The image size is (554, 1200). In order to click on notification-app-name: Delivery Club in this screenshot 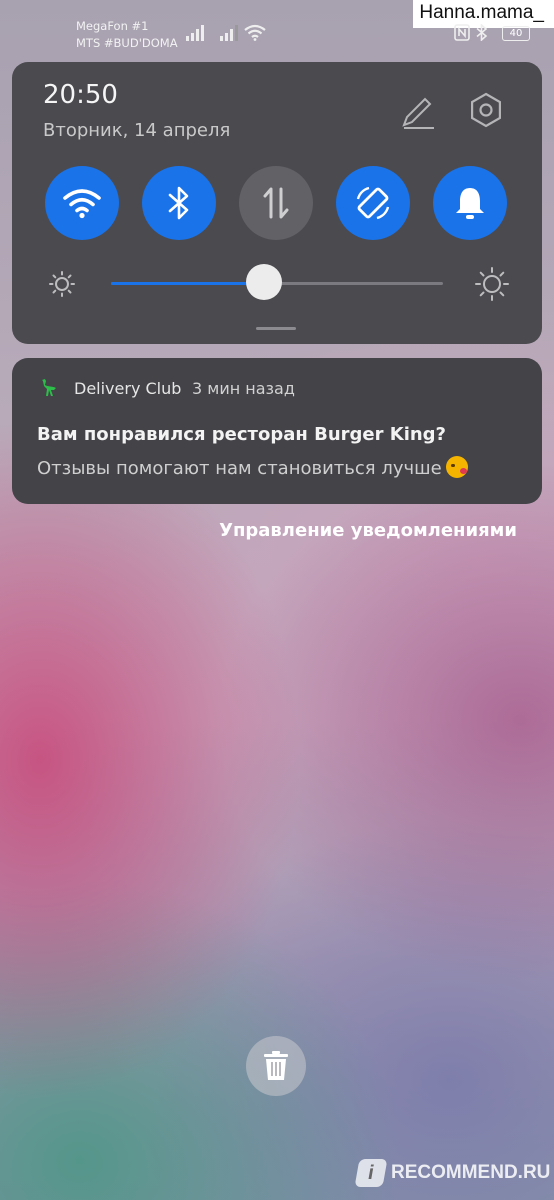, I will do `click(128, 388)`.